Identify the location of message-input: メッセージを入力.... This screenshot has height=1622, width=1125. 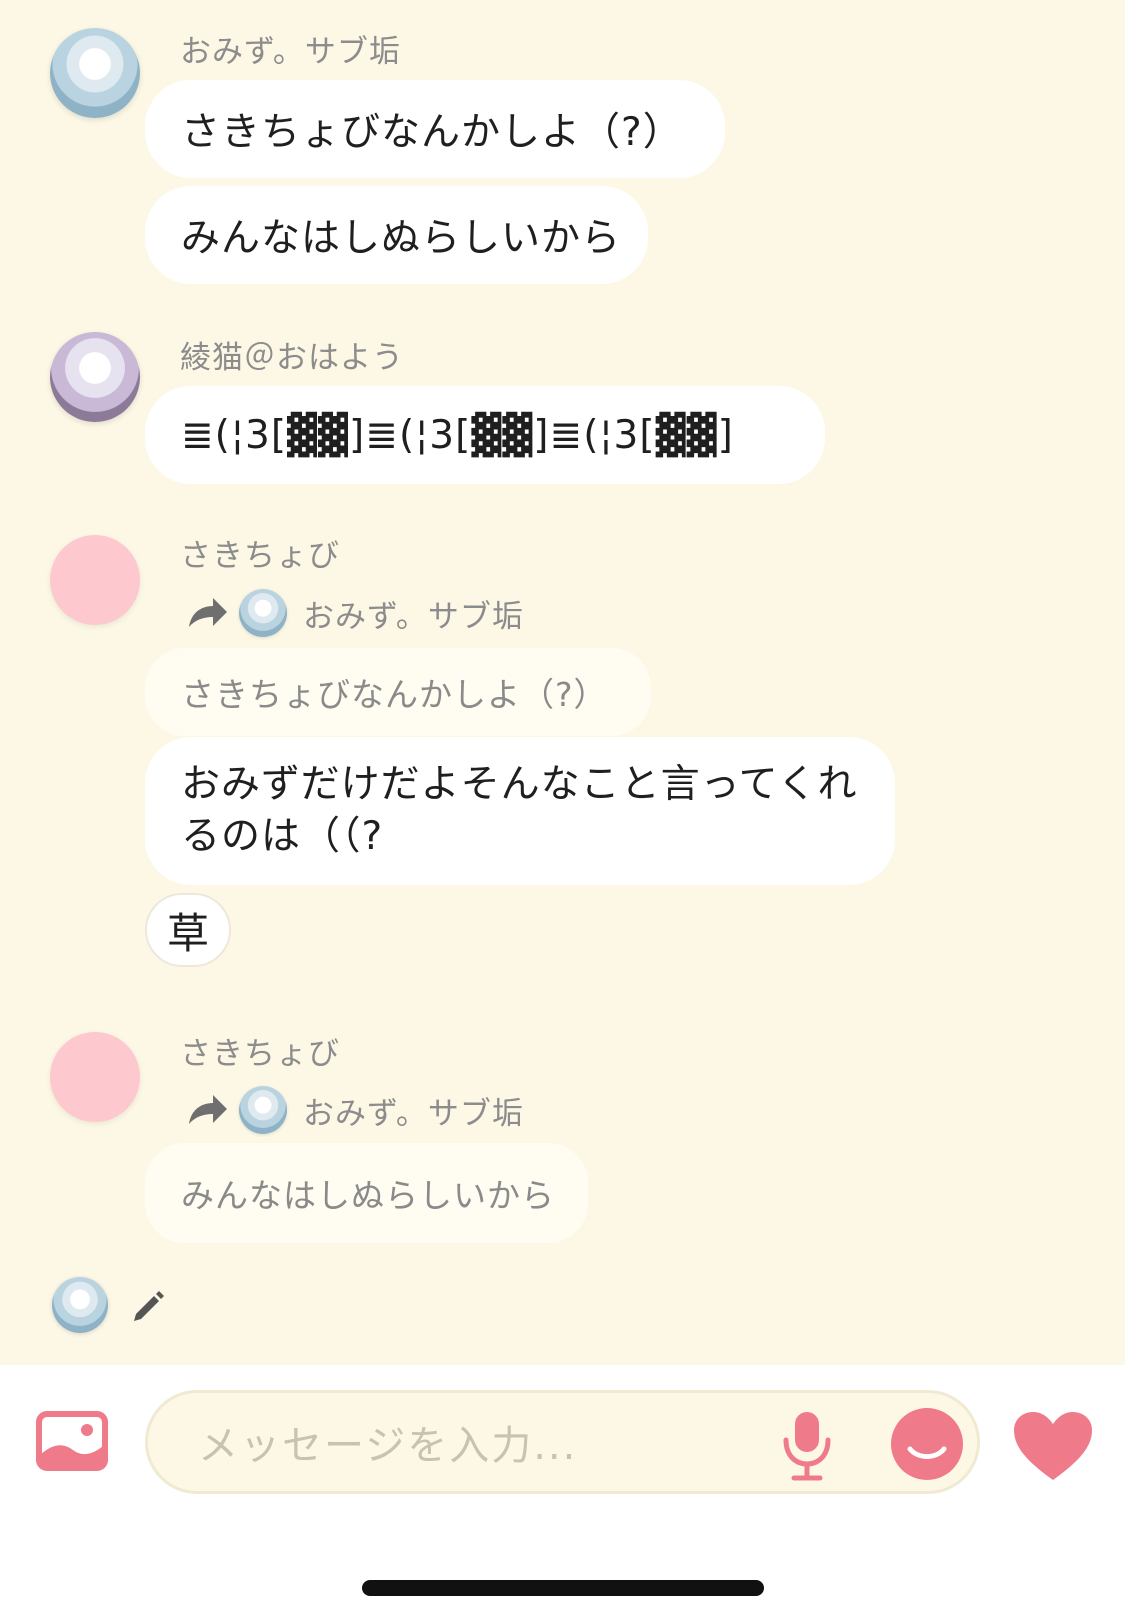
(562, 1442).